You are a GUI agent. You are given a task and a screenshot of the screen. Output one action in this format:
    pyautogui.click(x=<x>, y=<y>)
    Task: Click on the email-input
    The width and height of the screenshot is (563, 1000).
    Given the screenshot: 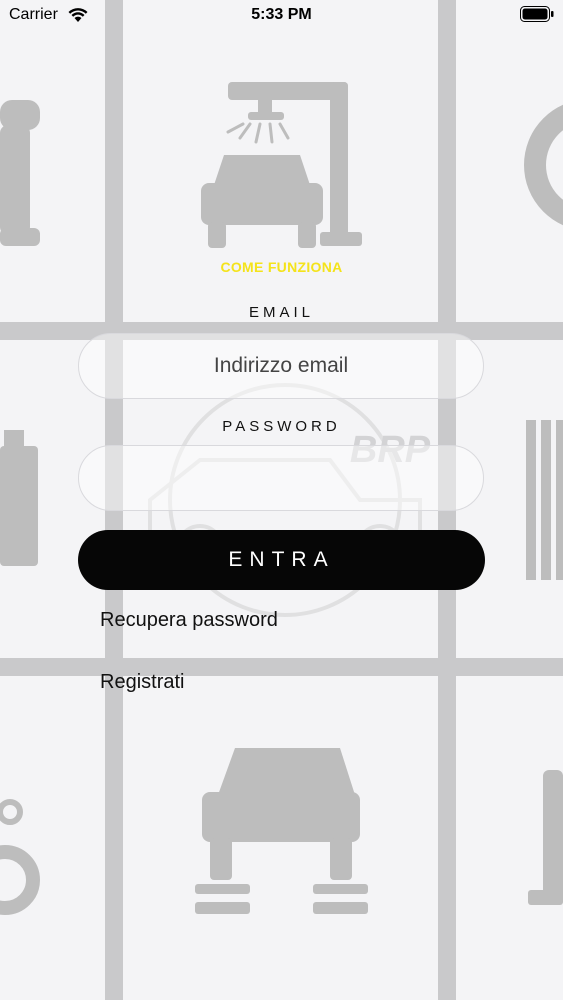 What is the action you would take?
    pyautogui.click(x=281, y=366)
    